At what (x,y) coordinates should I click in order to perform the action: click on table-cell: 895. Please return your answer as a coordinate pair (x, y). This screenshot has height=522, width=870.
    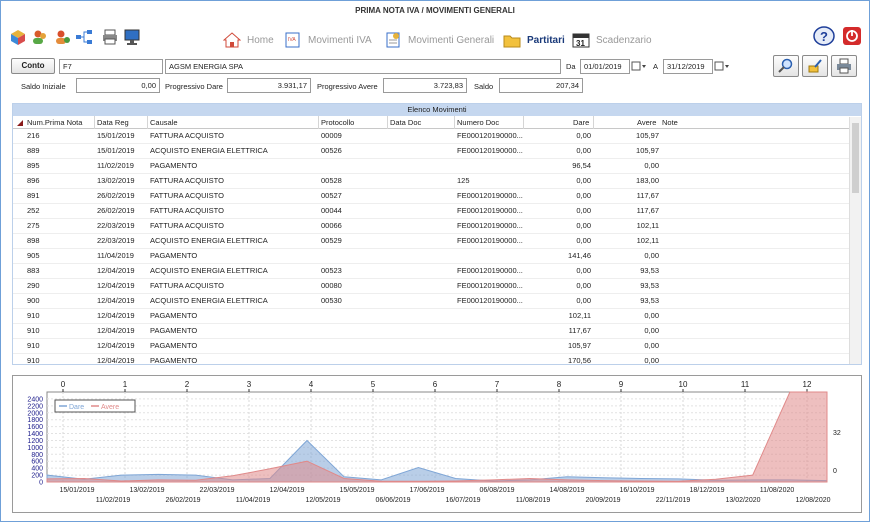
    Looking at the image, I should click on (33, 165).